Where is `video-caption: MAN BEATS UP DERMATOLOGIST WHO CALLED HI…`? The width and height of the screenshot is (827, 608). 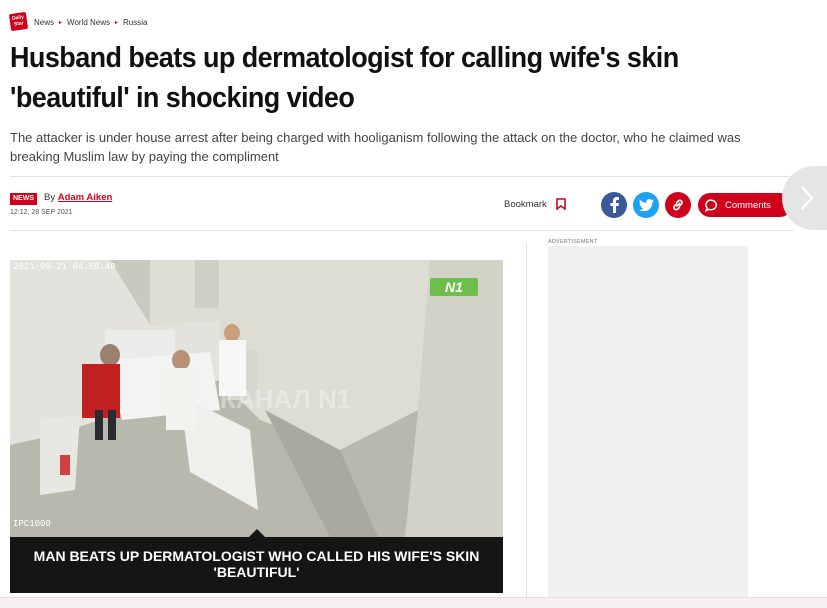 video-caption: MAN BEATS UP DERMATOLOGIST WHO CALLED HI… is located at coordinates (256, 565).